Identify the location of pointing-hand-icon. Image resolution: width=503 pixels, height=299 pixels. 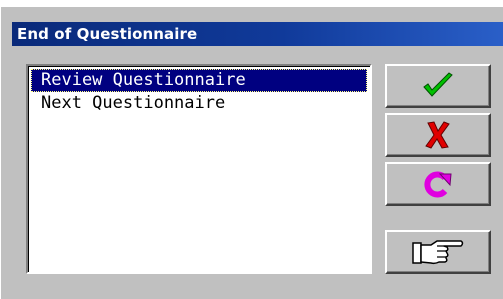
(438, 252).